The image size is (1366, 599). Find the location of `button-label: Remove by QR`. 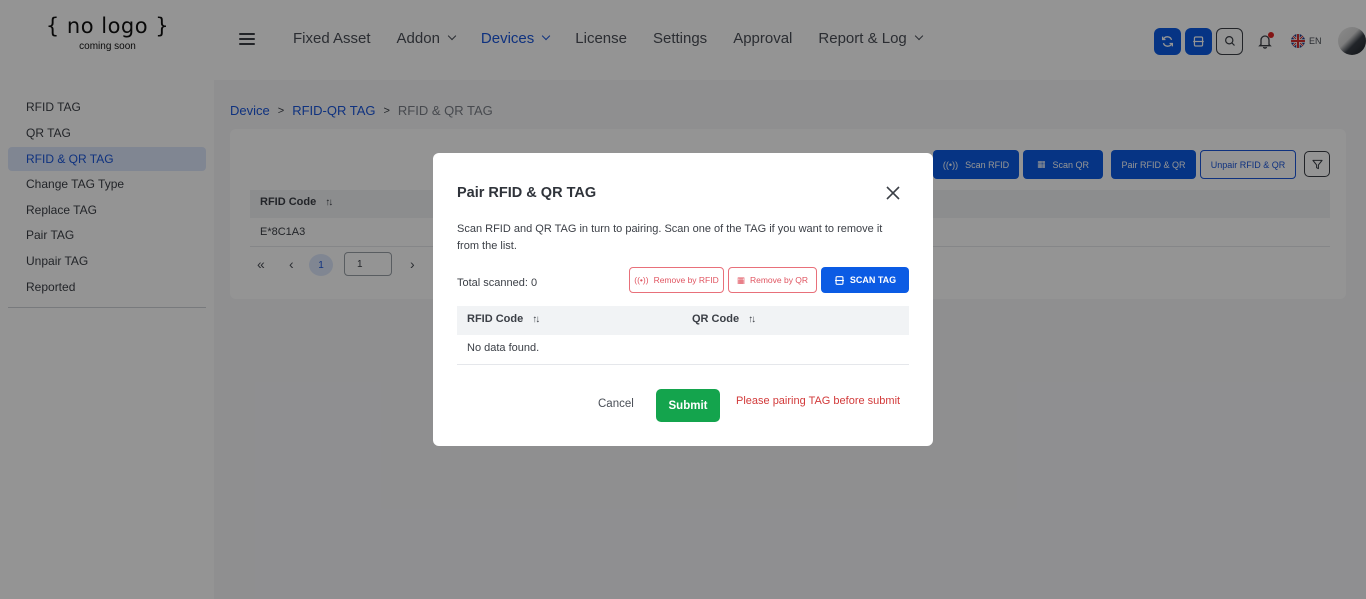

button-label: Remove by QR is located at coordinates (779, 280).